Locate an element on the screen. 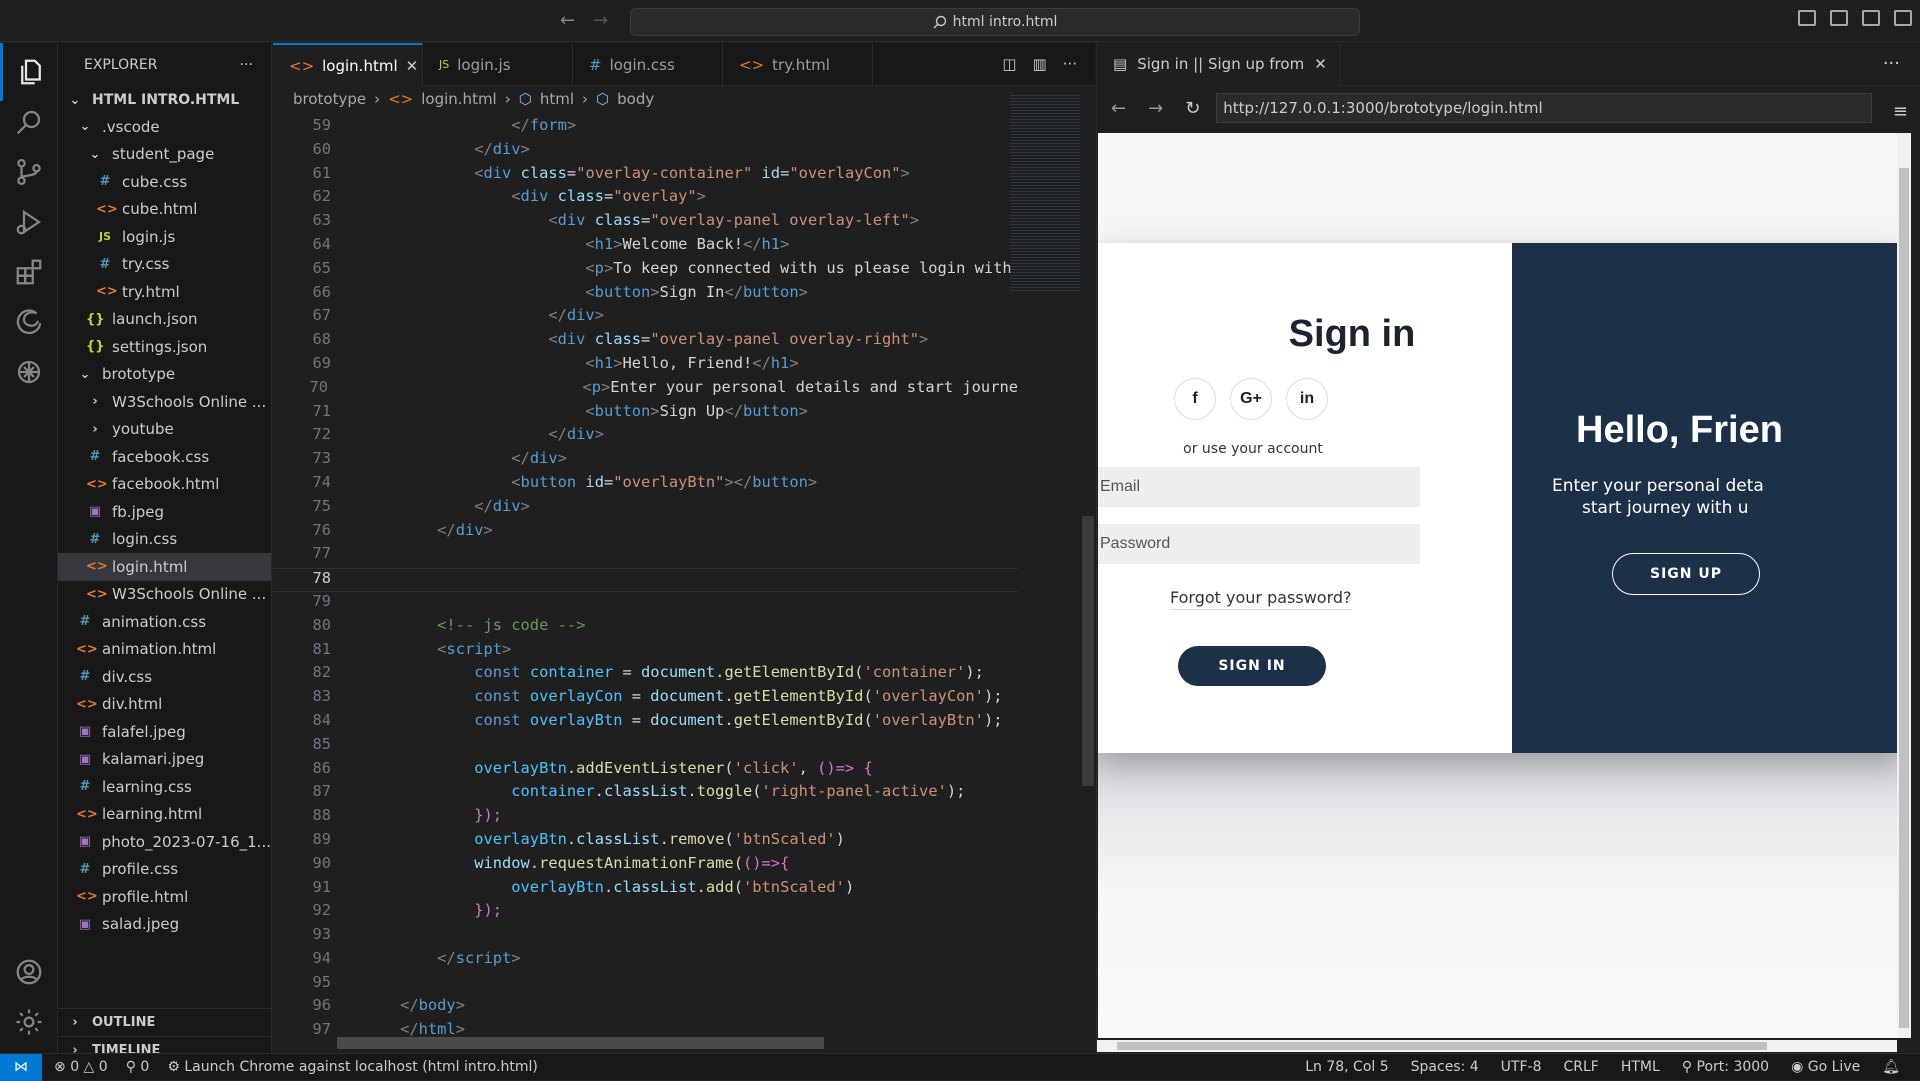  tree-item: <> try.html is located at coordinates (164, 292).